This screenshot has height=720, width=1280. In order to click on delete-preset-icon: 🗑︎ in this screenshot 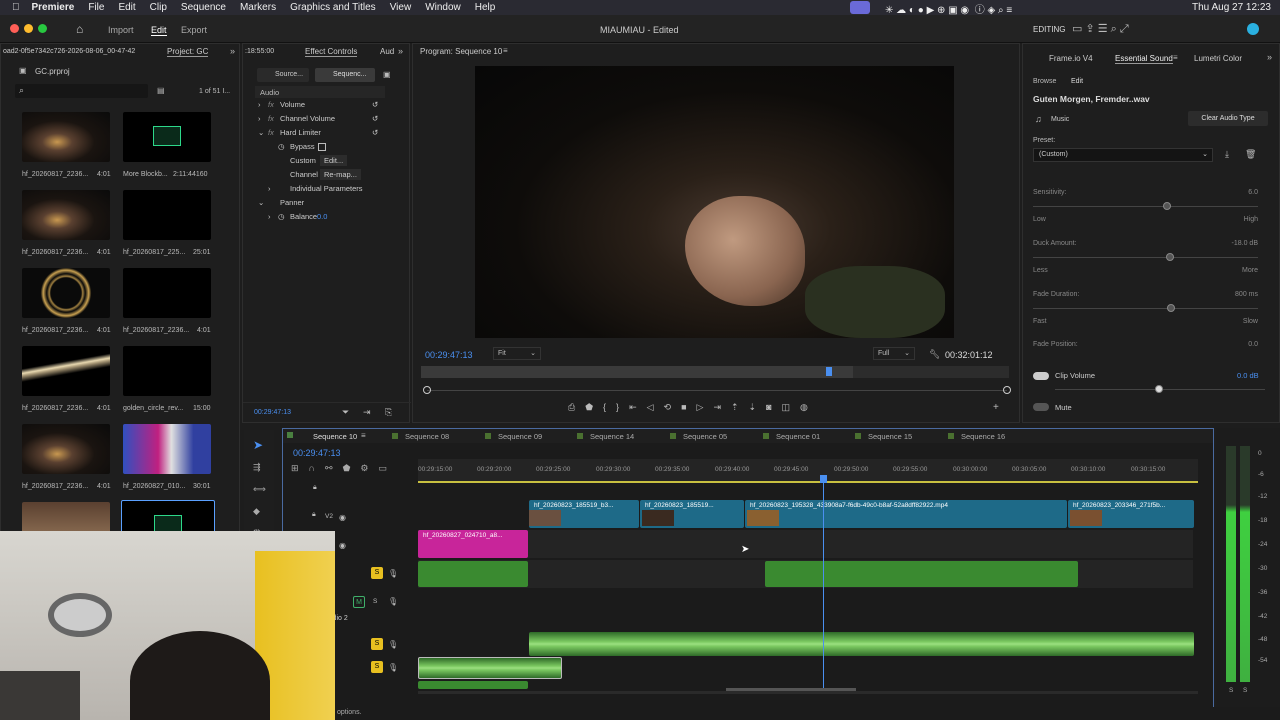, I will do `click(1250, 154)`.